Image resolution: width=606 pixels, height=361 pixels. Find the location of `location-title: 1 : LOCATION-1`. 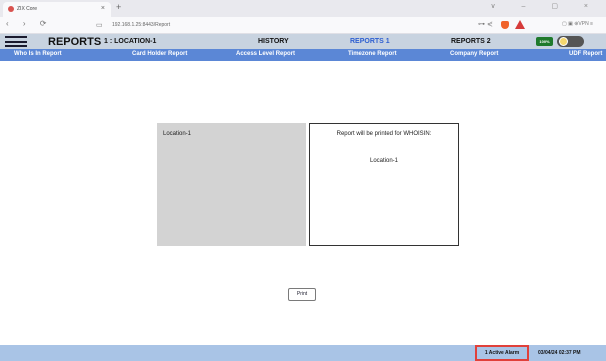

location-title: 1 : LOCATION-1 is located at coordinates (130, 41).